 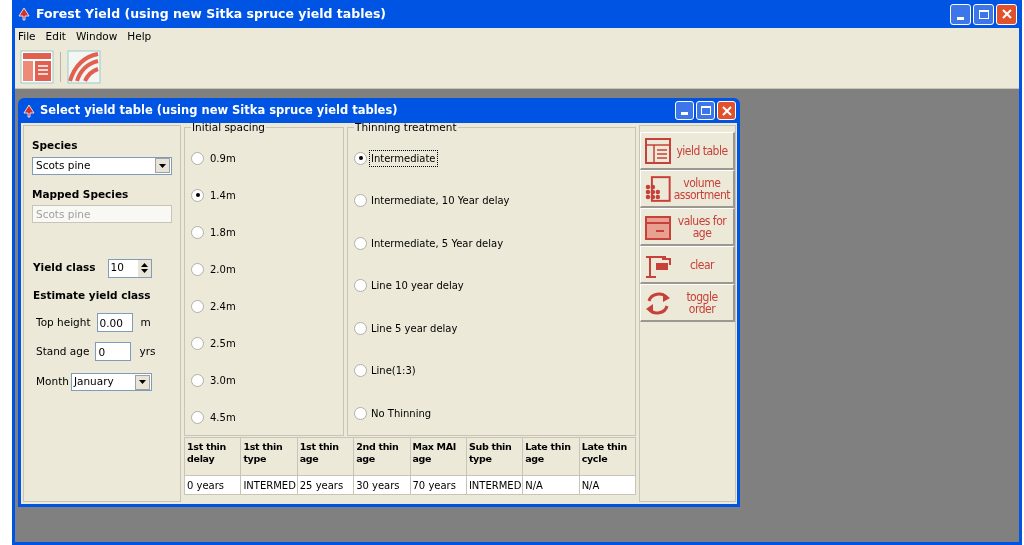 What do you see at coordinates (687, 189) in the screenshot?
I see `action-button: volume assortment` at bounding box center [687, 189].